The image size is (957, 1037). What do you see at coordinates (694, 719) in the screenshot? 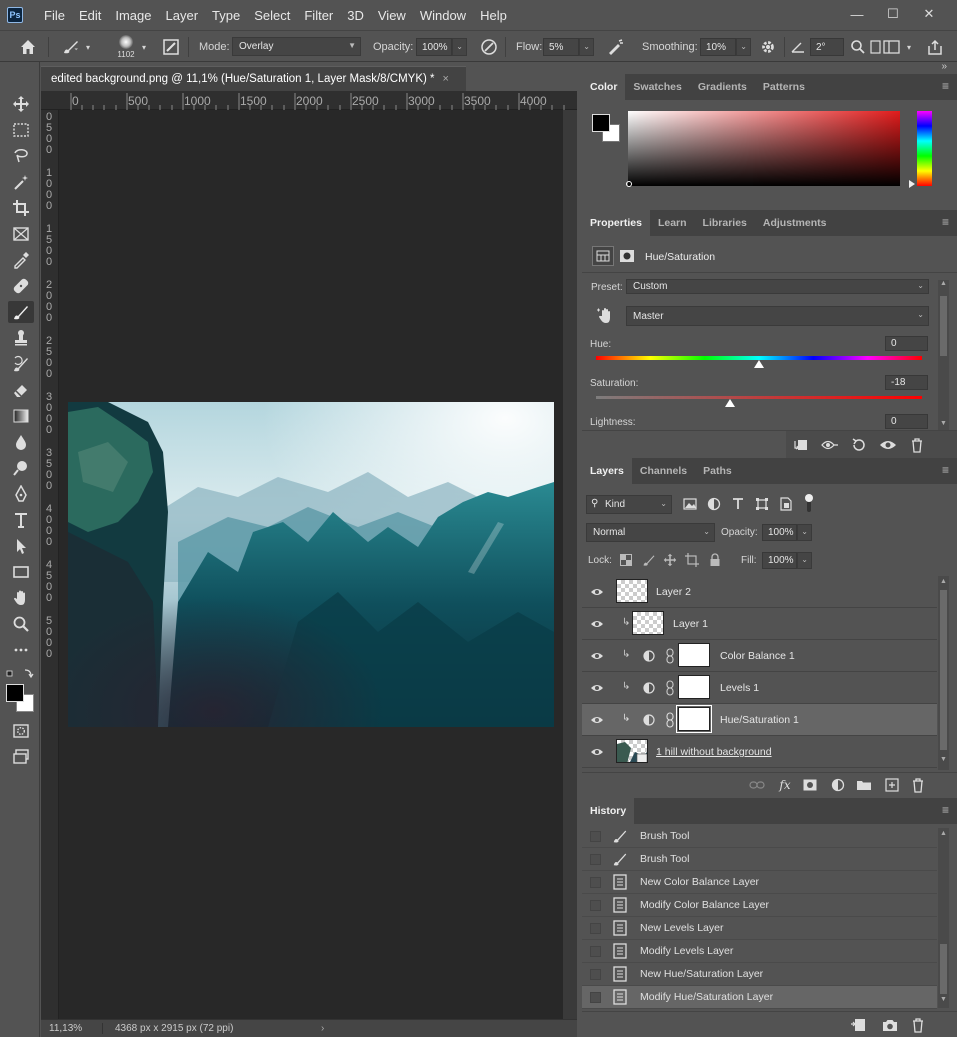
I see `layer-mask-thumbnail` at bounding box center [694, 719].